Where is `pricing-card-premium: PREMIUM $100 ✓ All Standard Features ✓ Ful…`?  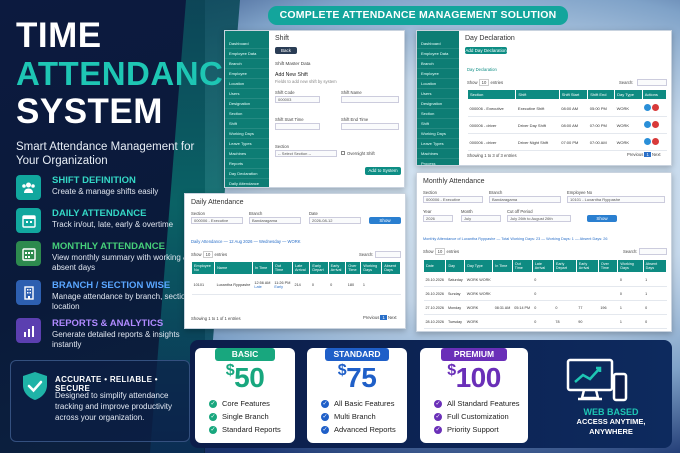
pricing-card-premium: PREMIUM $100 ✓ All Standard Features ✓ Ful… is located at coordinates (474, 395).